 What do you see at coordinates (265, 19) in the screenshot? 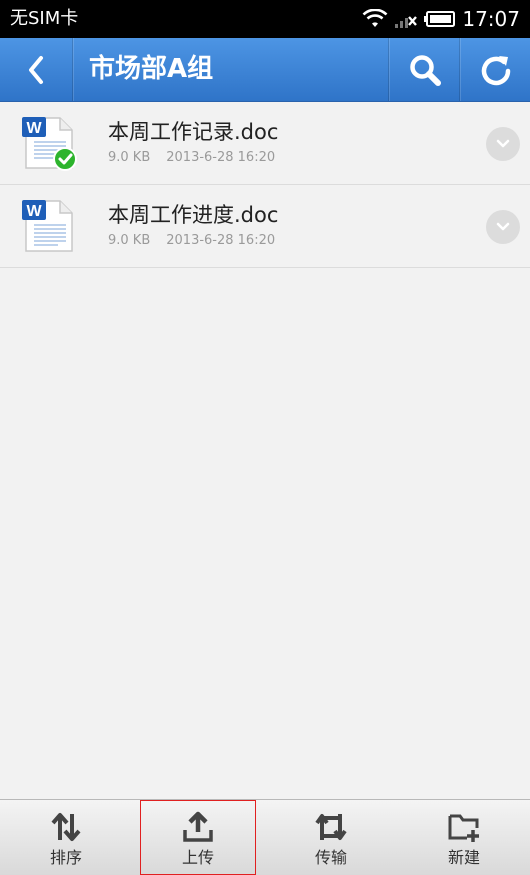
I see `status-bar: 无SIM卡 17:07` at bounding box center [265, 19].